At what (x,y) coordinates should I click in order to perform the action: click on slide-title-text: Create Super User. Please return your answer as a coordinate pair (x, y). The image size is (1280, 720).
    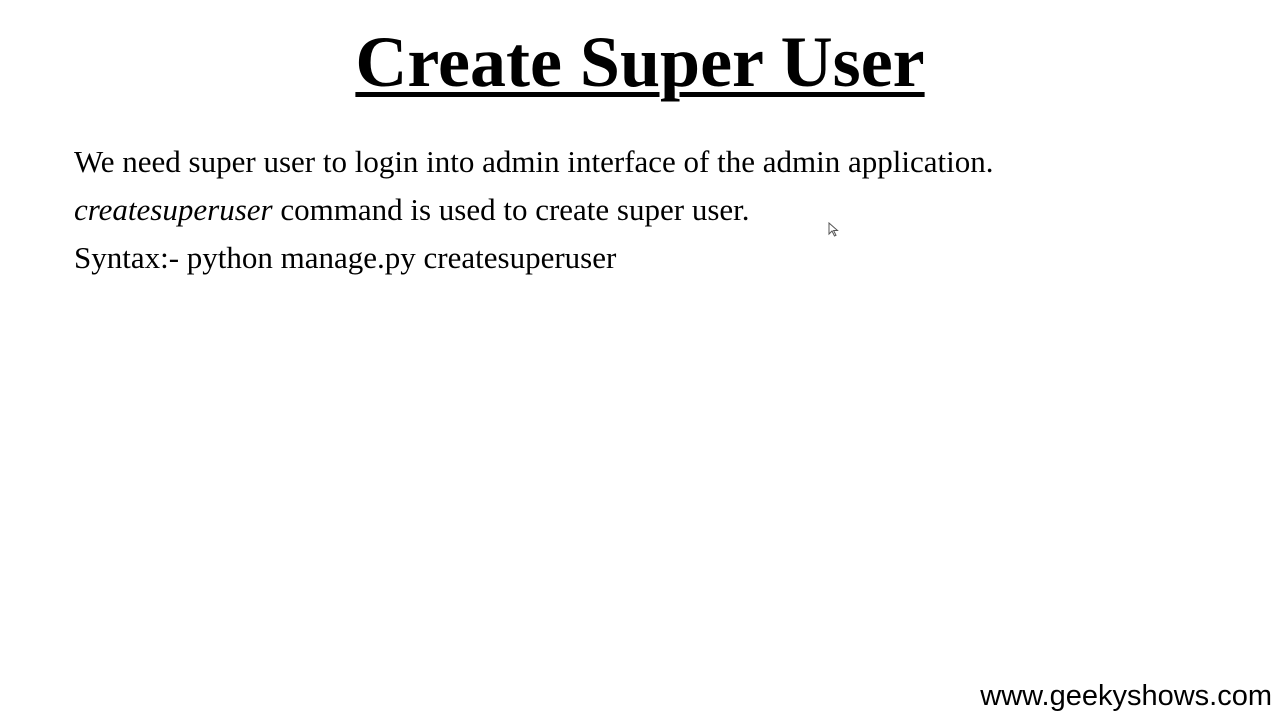
    Looking at the image, I should click on (640, 62).